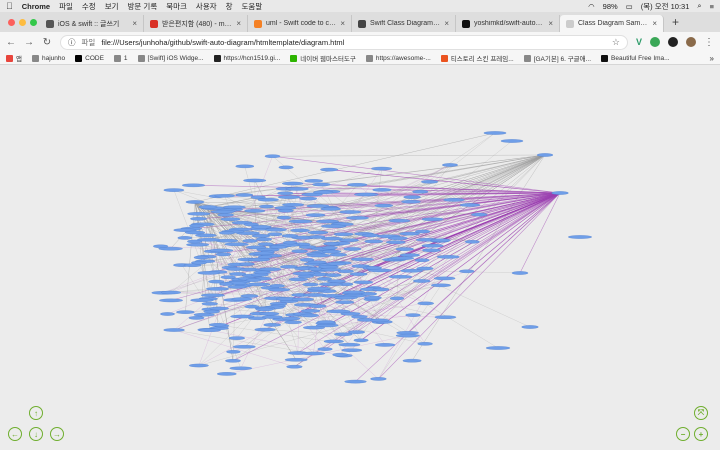 The image size is (720, 450). What do you see at coordinates (89, 58) in the screenshot?
I see `bookmark-item: CODE` at bounding box center [89, 58].